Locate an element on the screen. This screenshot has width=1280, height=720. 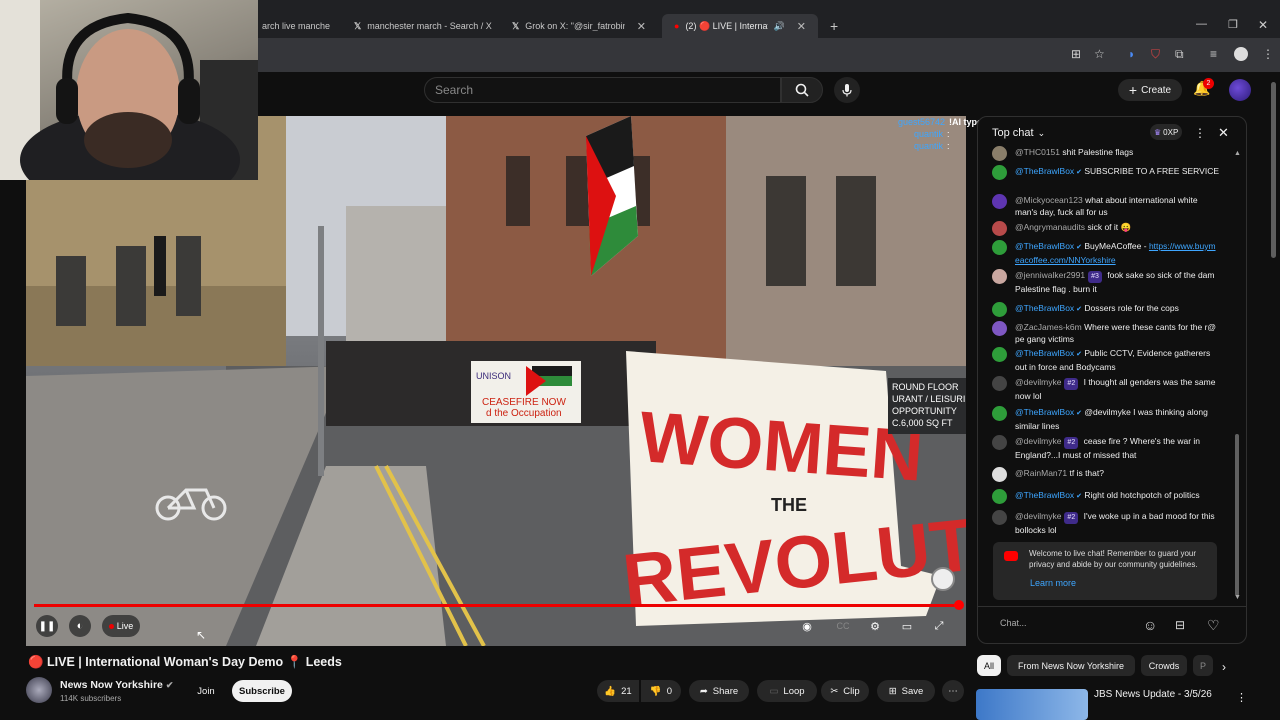
extension-icon: ◗ is located at coordinates (1131, 54).